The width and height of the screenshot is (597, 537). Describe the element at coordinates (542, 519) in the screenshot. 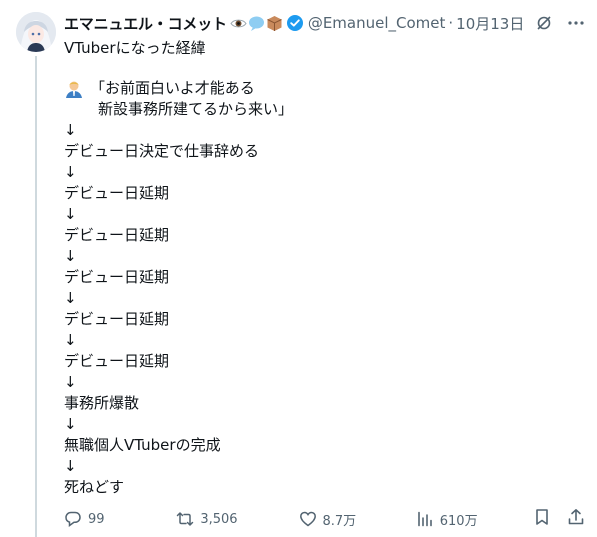

I see `bookmark-icon` at that location.